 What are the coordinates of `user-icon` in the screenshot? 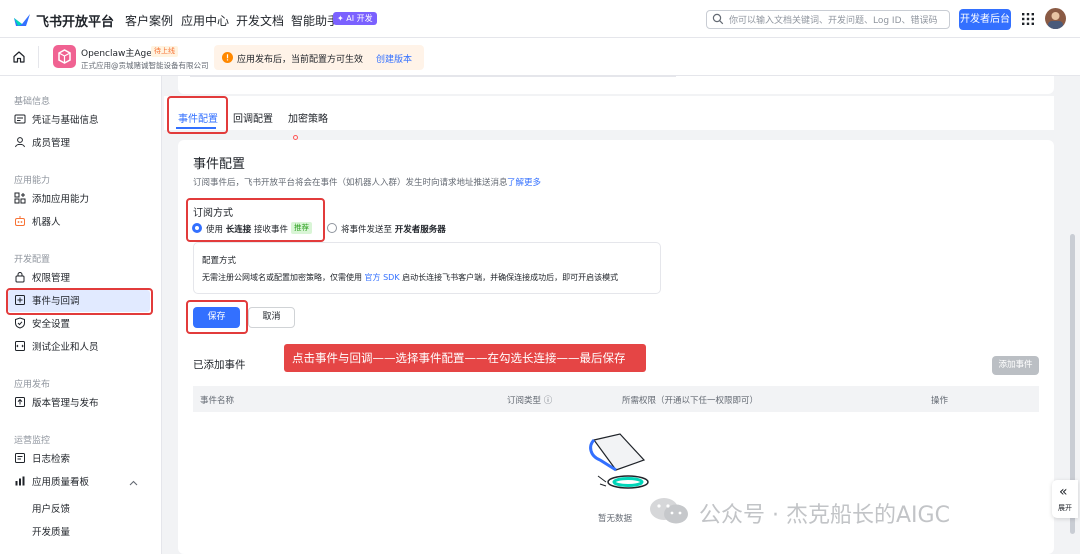 It's located at (20, 142).